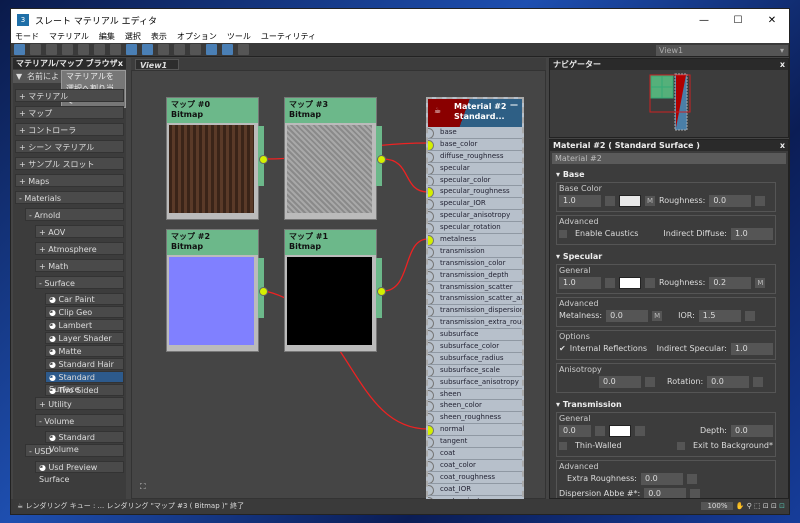 The image size is (800, 523). Describe the element at coordinates (84, 382) in the screenshot. I see `tree-item: Standard Surface` at that location.